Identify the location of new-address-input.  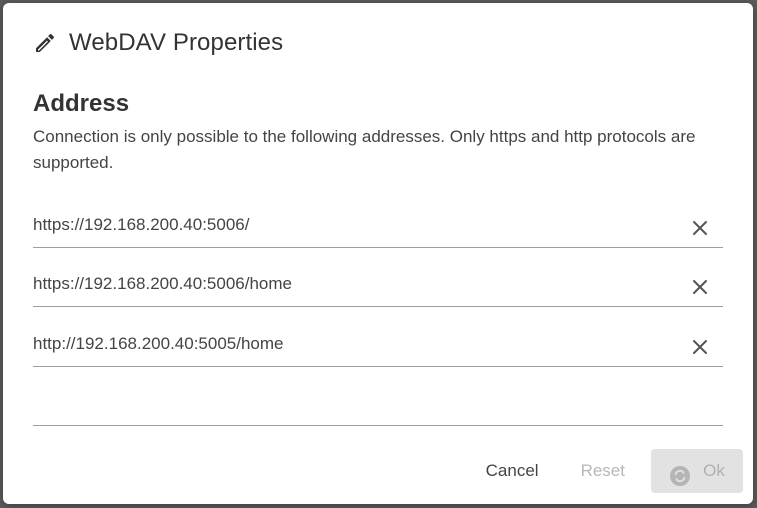
(378, 407).